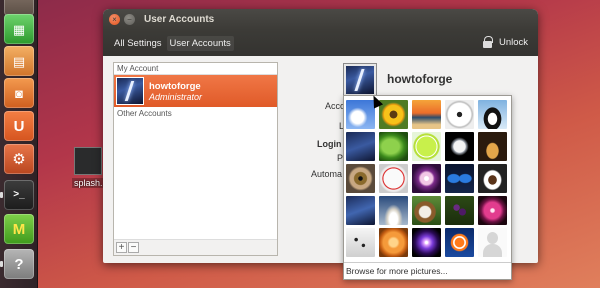 The height and width of the screenshot is (288, 600). What do you see at coordinates (492, 178) in the screenshot?
I see `coffee-cup-picture-icon` at bounding box center [492, 178].